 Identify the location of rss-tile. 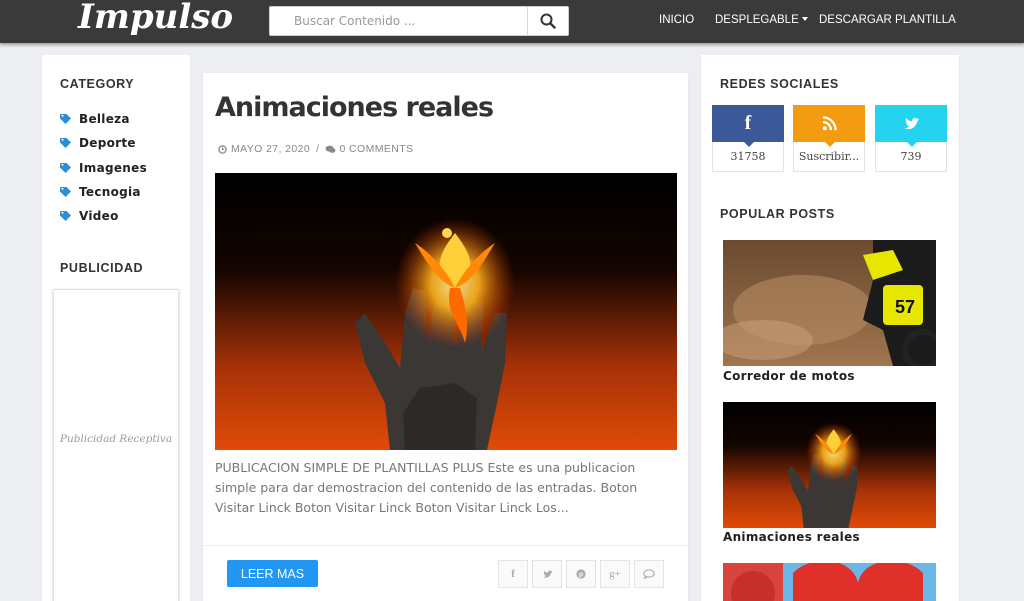
(829, 126).